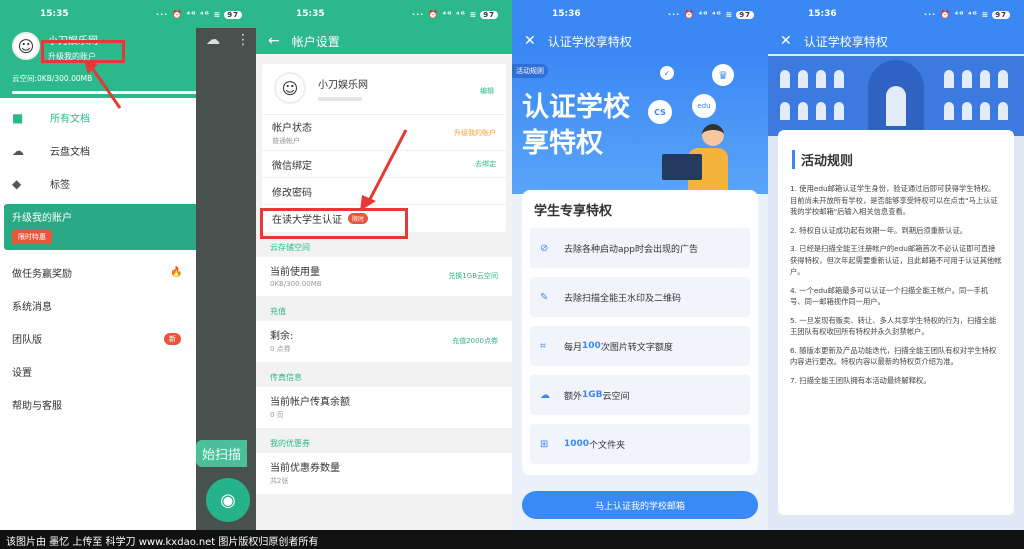 This screenshot has height=549, width=1024. What do you see at coordinates (176, 272) in the screenshot?
I see `fire-icon: 🔥` at bounding box center [176, 272].